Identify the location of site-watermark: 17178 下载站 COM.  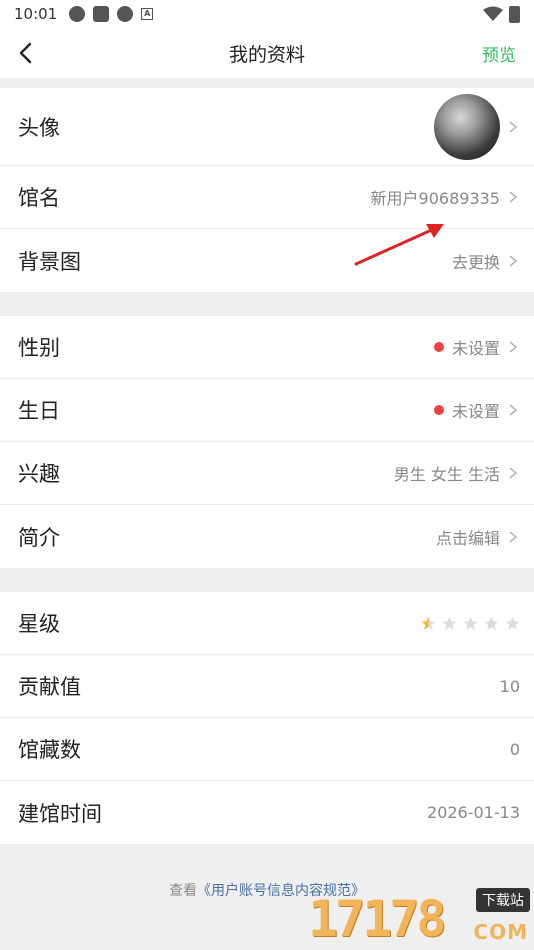
(419, 917).